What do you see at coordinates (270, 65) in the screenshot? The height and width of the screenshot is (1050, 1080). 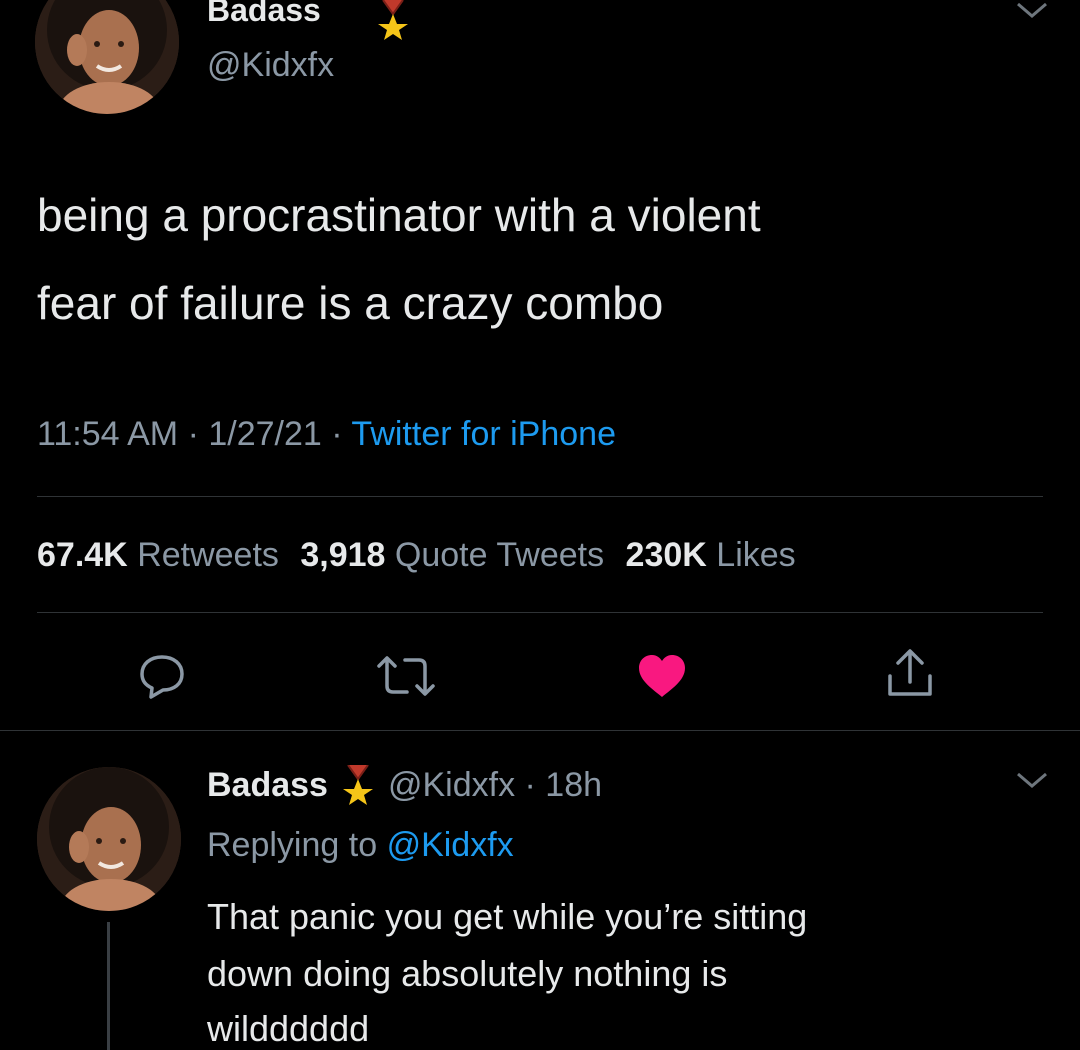 I see `handle: @Kidxfx` at bounding box center [270, 65].